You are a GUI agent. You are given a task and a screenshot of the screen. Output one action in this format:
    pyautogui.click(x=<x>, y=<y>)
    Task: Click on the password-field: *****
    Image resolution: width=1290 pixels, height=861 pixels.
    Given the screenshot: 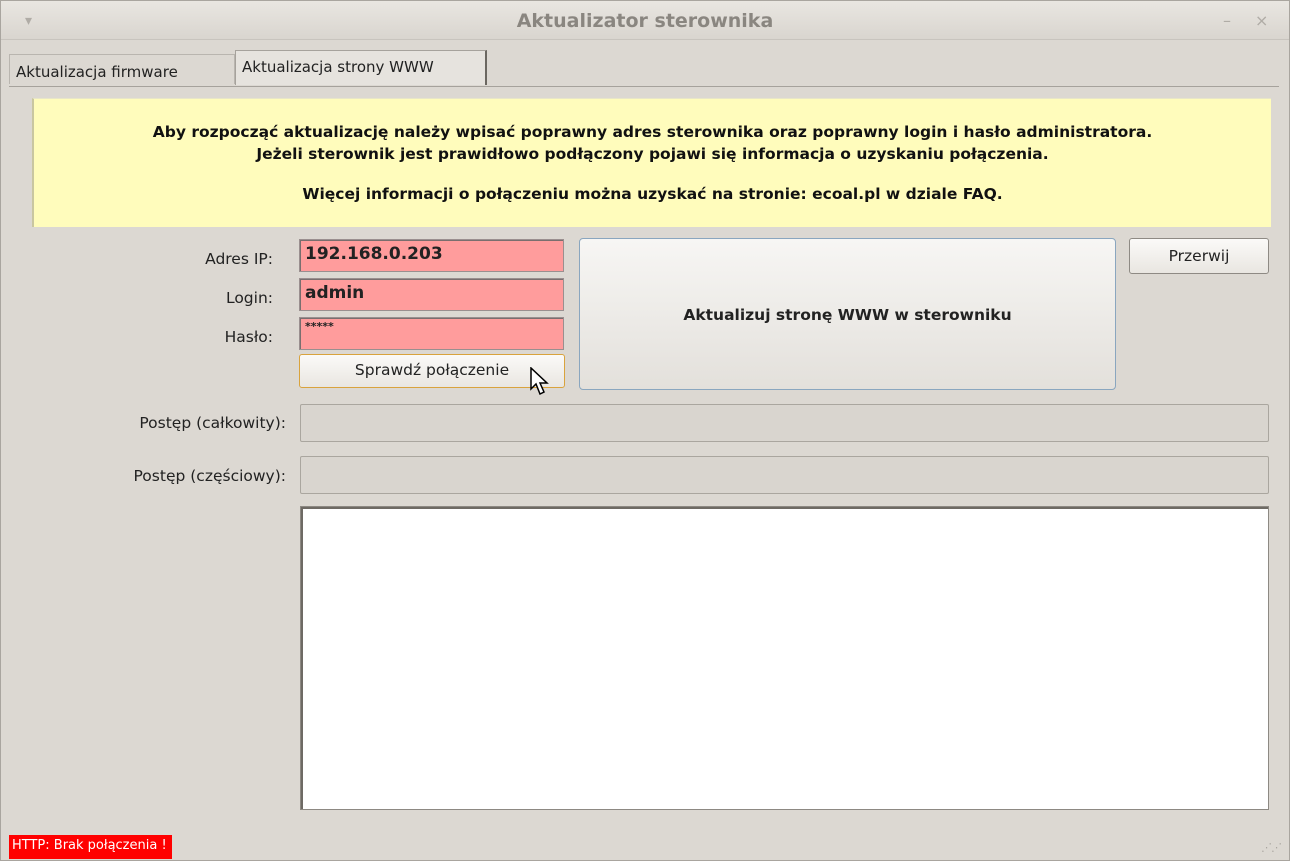 What is the action you would take?
    pyautogui.click(x=431, y=333)
    